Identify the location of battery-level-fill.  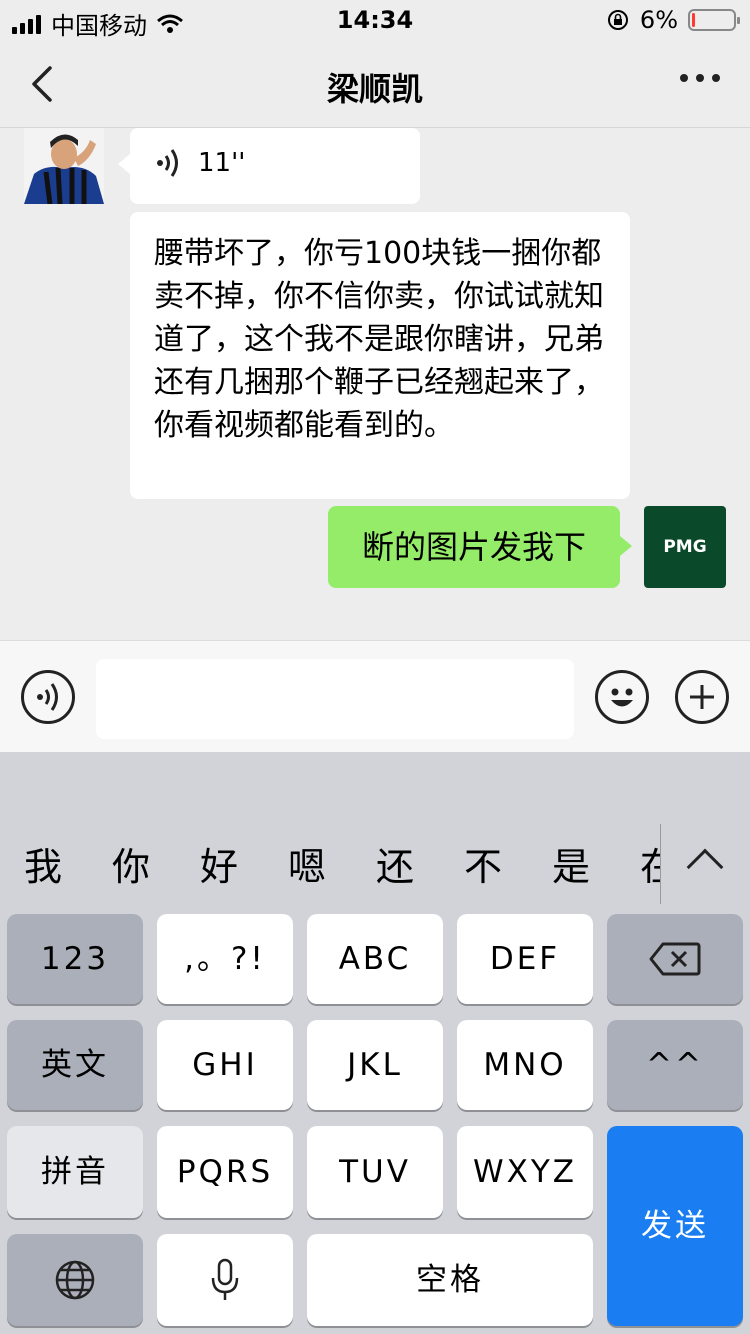
(693, 20).